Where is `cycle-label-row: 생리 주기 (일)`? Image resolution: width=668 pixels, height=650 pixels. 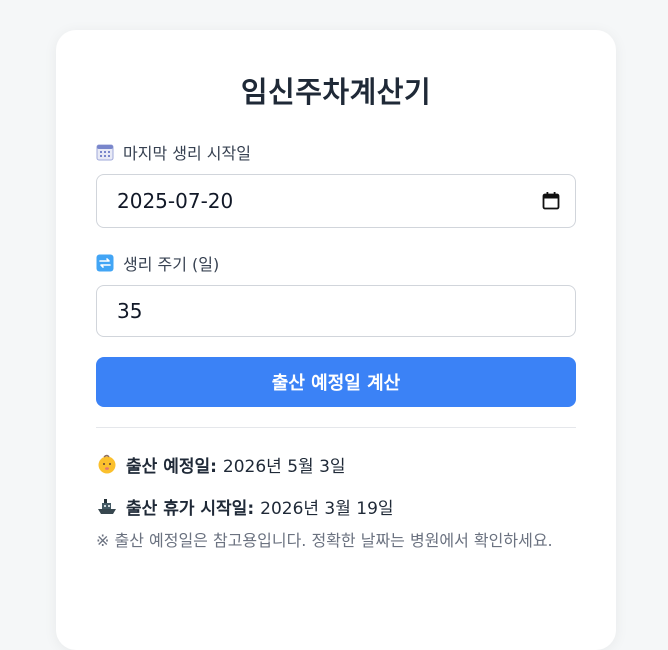 cycle-label-row: 생리 주기 (일) is located at coordinates (336, 263).